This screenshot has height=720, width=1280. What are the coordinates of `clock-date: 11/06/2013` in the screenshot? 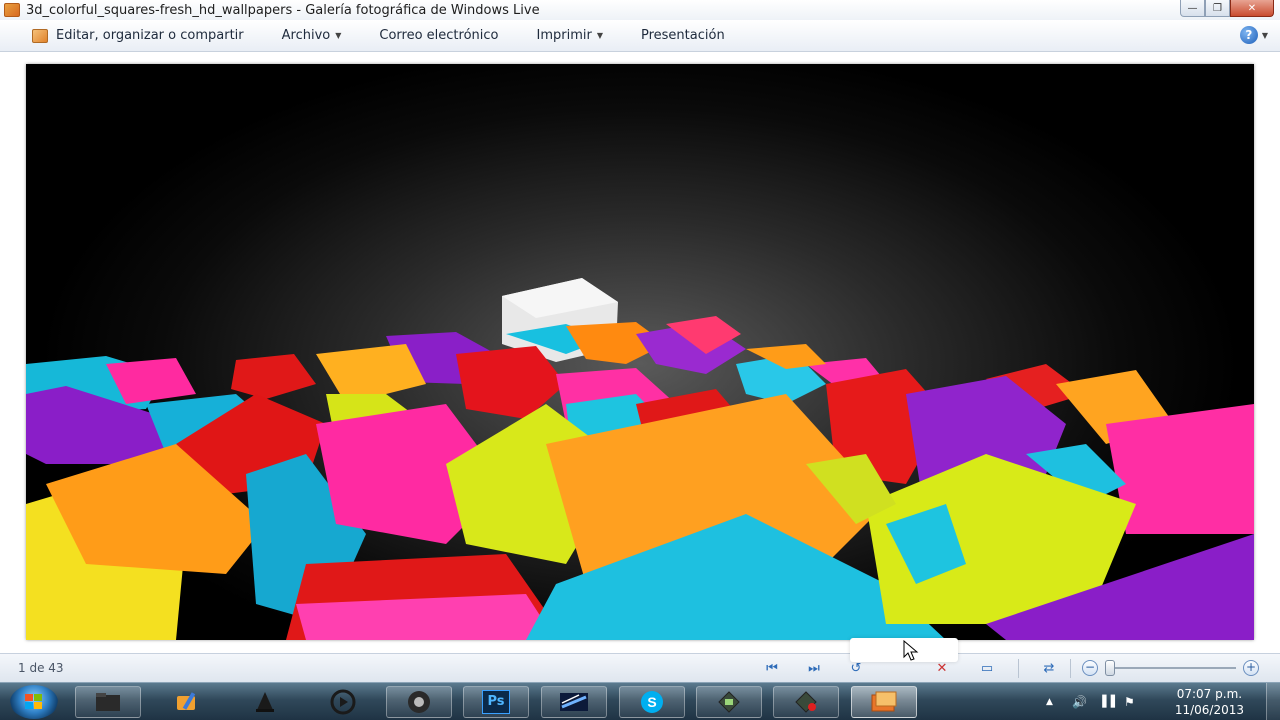 It's located at (1209, 710).